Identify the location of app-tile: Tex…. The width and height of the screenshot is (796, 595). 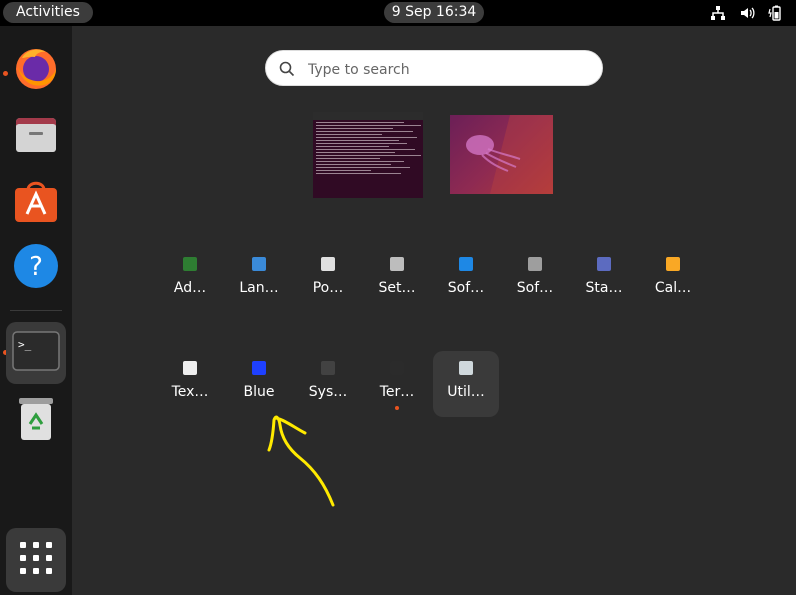
(190, 384).